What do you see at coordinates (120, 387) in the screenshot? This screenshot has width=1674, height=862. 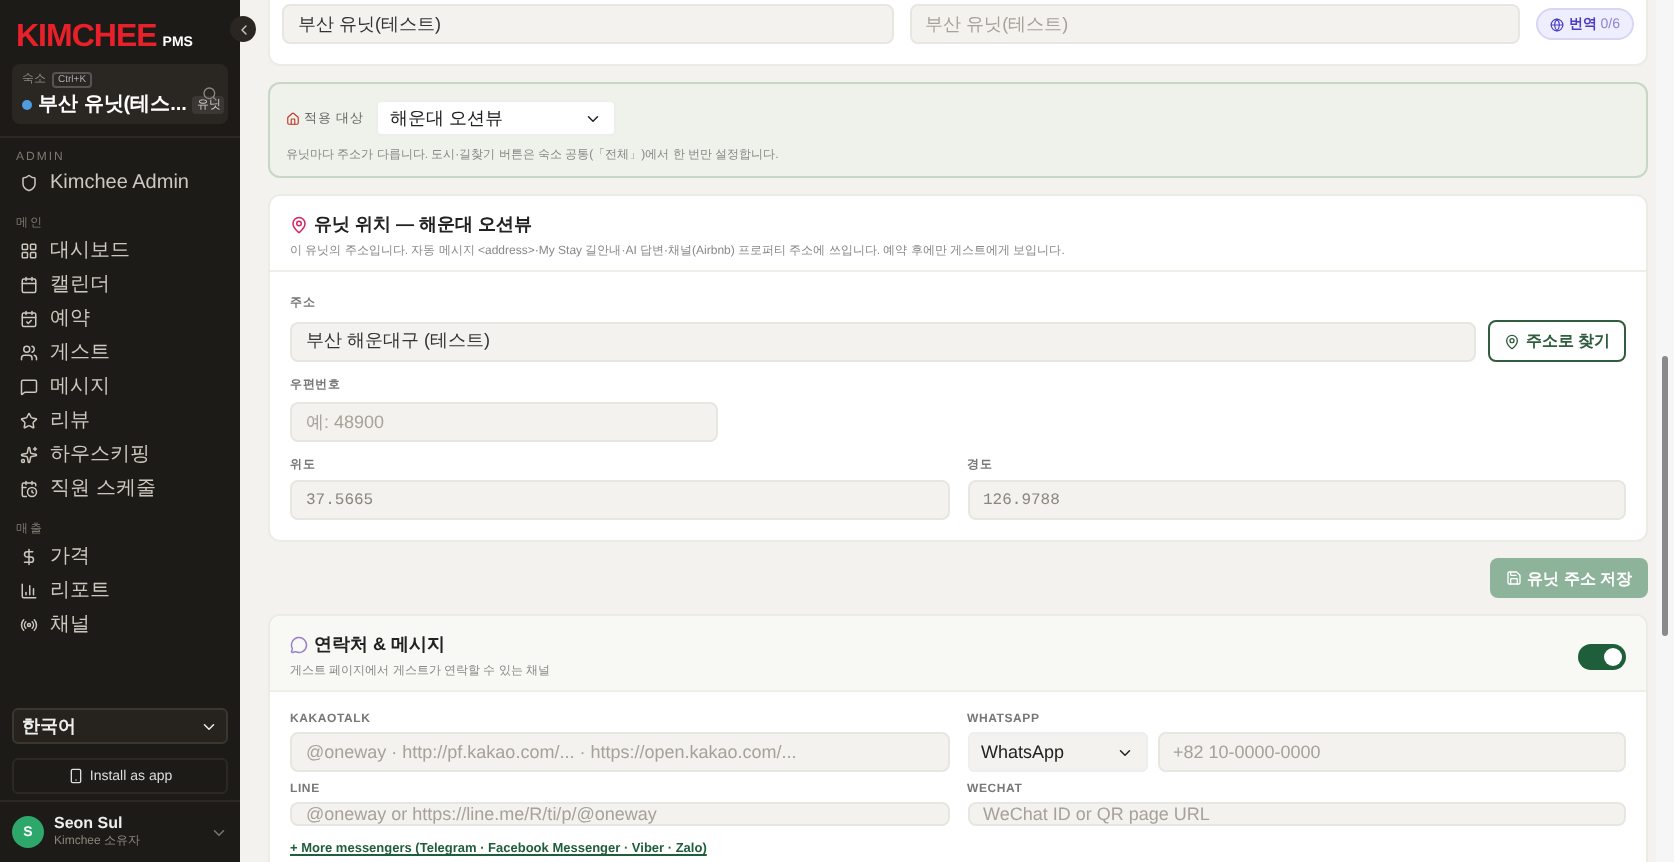 I see `nav-item: 메시지` at bounding box center [120, 387].